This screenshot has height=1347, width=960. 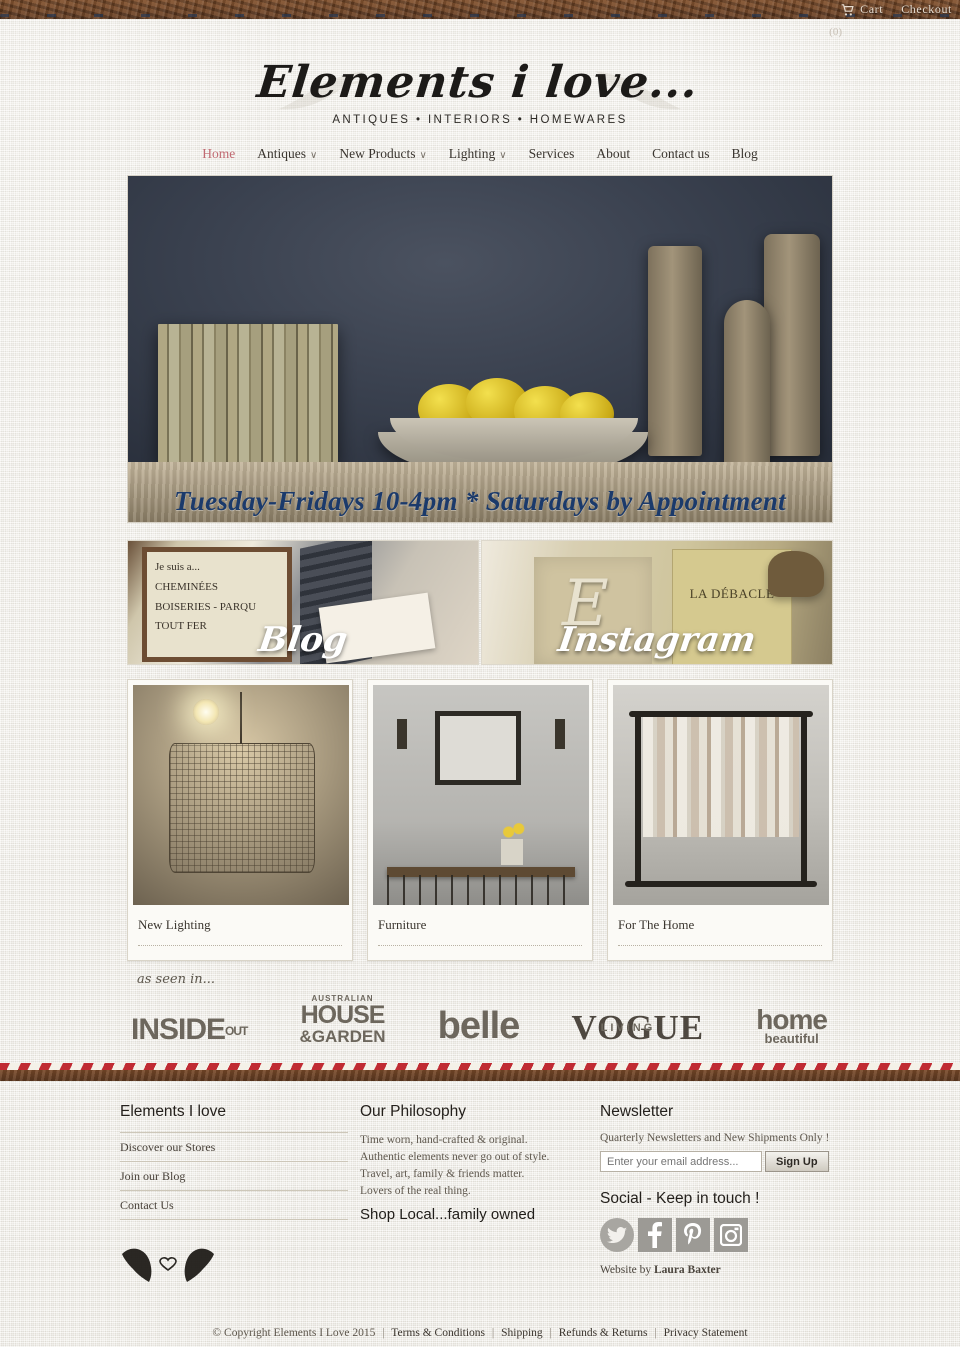 I want to click on magazine-logo-house-and-garden: AUSTRALIAN HOUSE &GARDEN, so click(x=342, y=1020).